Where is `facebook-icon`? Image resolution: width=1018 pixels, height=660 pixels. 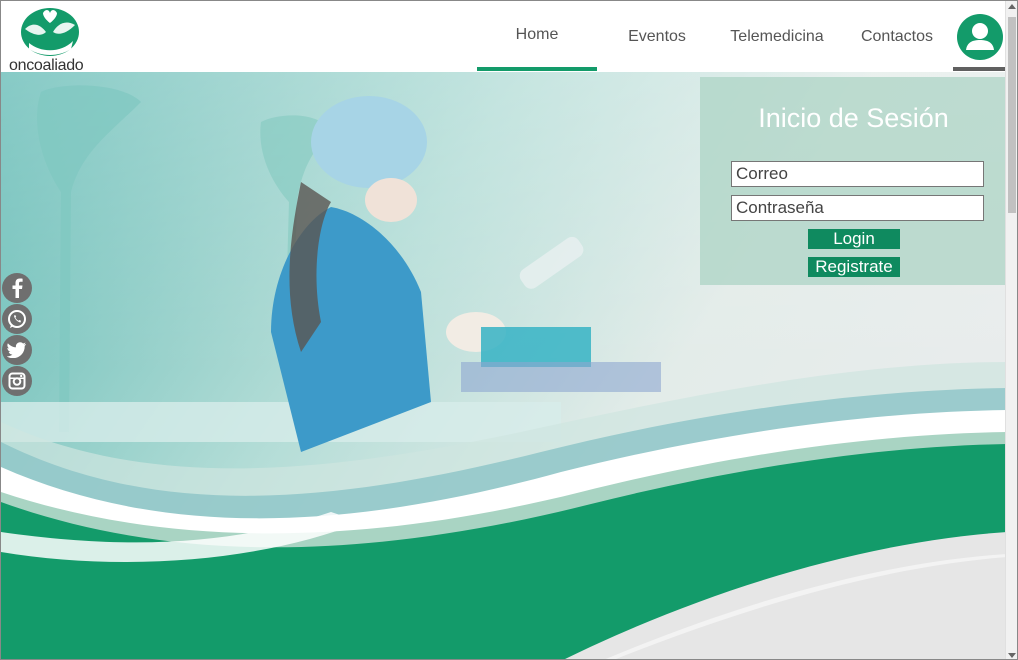 facebook-icon is located at coordinates (17, 287).